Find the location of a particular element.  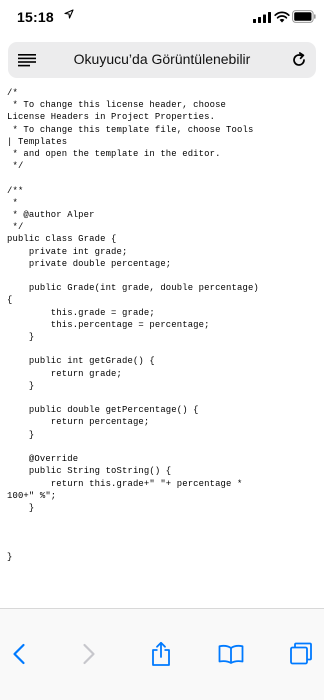

code-line: /** is located at coordinates (15, 190).